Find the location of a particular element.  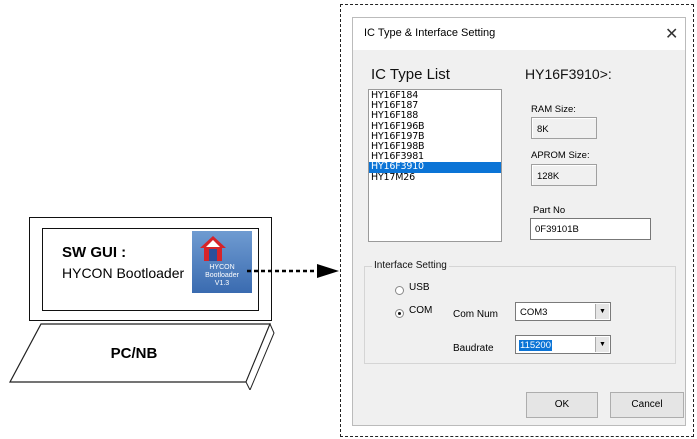

close-icon: ✕ is located at coordinates (671, 34).